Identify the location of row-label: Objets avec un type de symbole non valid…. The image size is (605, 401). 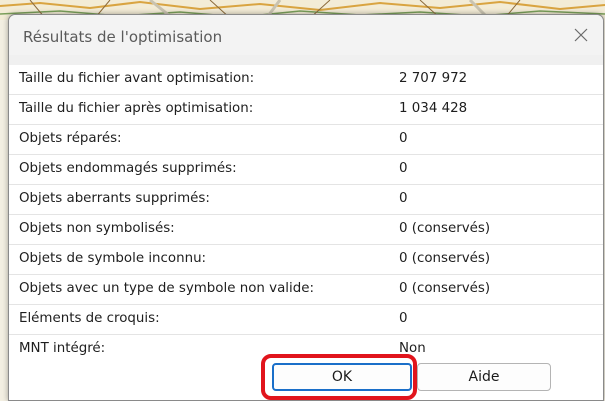
(166, 288).